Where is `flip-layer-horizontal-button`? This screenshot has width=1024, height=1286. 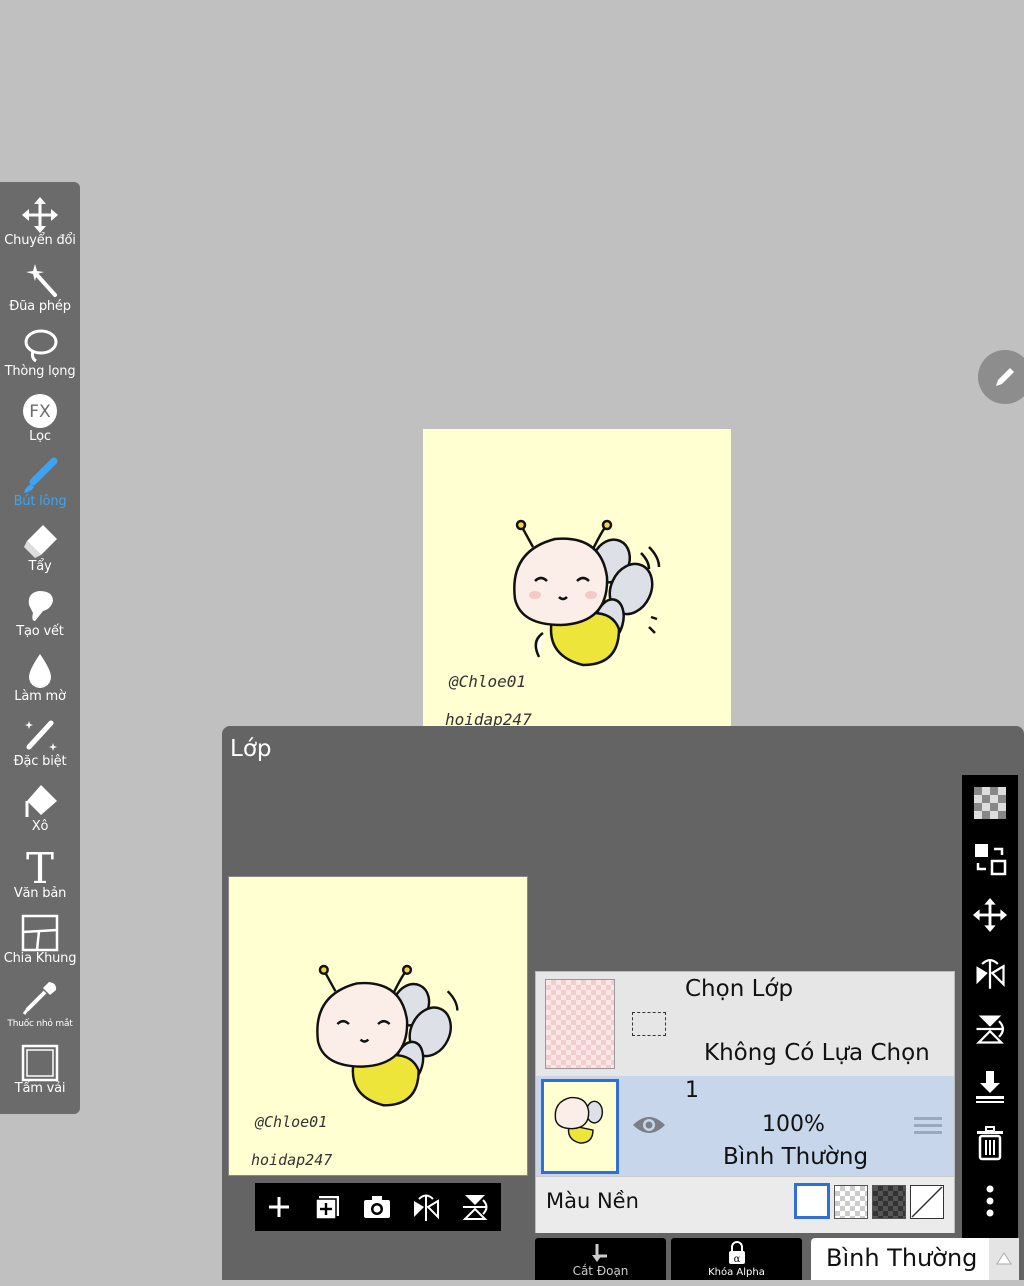
flip-layer-horizontal-button is located at coordinates (990, 973).